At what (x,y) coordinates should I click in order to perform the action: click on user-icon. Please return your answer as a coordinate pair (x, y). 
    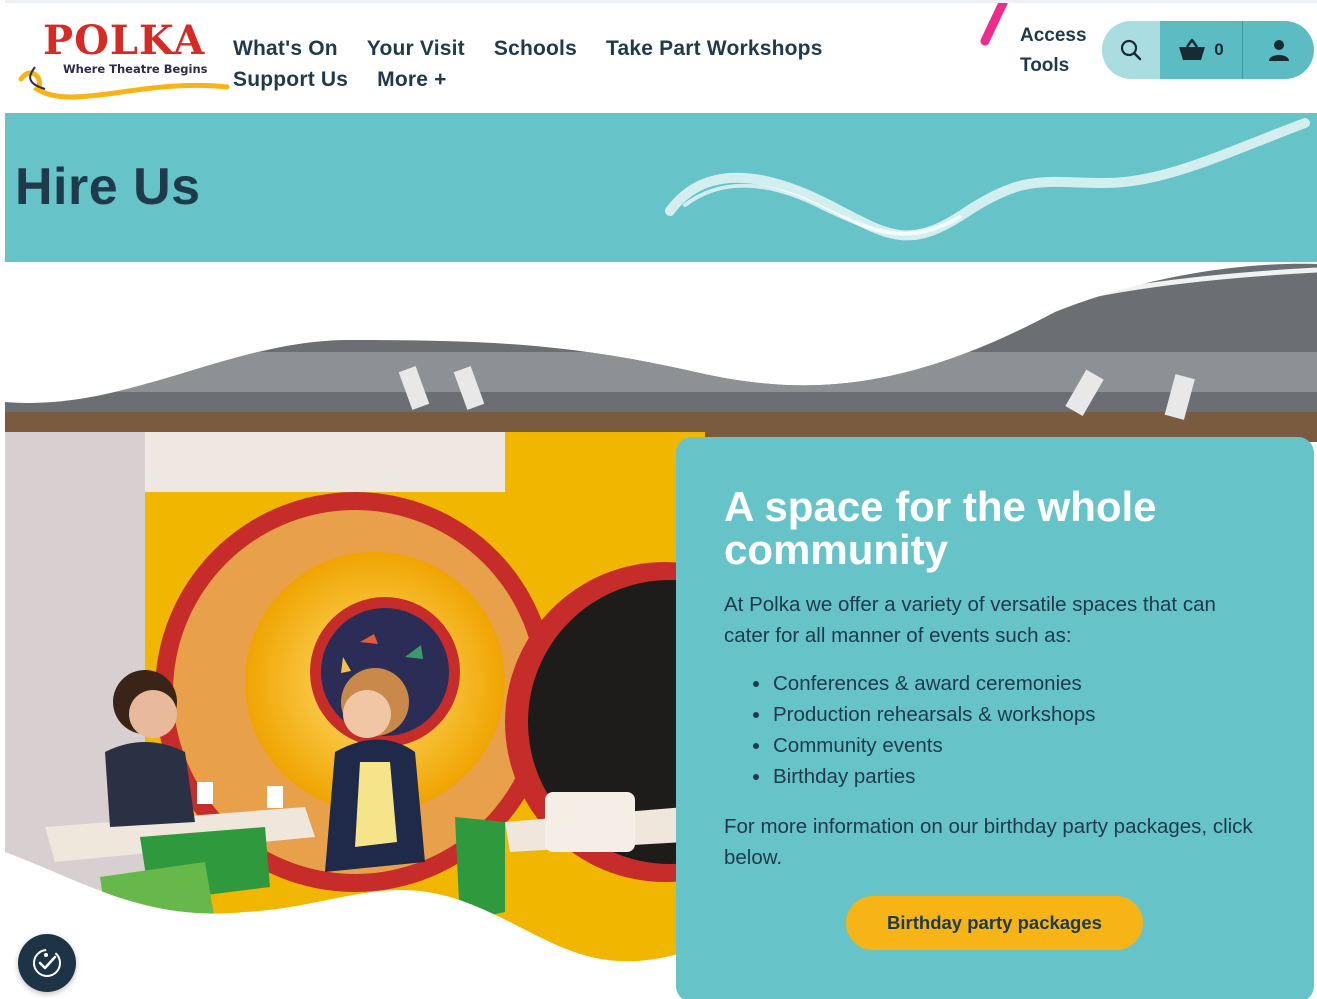
    Looking at the image, I should click on (1278, 50).